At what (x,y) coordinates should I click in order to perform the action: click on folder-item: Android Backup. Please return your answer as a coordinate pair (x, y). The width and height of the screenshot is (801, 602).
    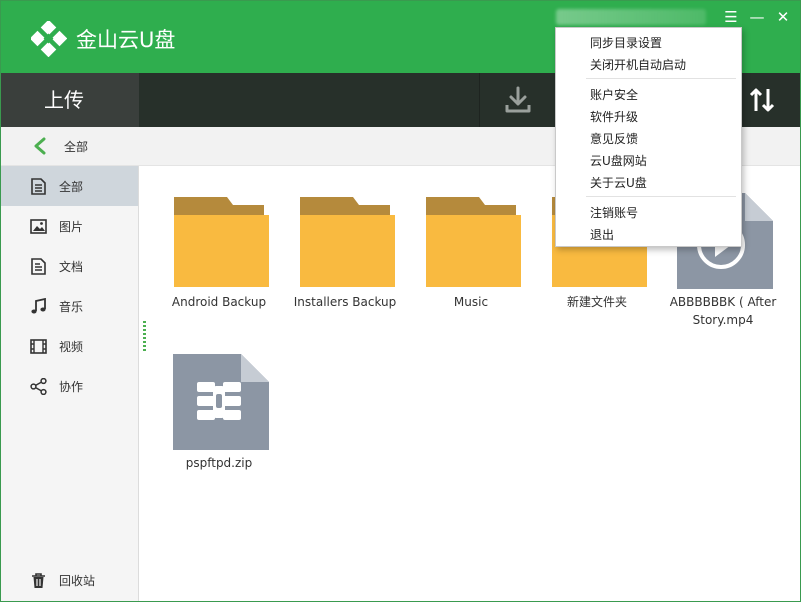
    Looking at the image, I should click on (219, 251).